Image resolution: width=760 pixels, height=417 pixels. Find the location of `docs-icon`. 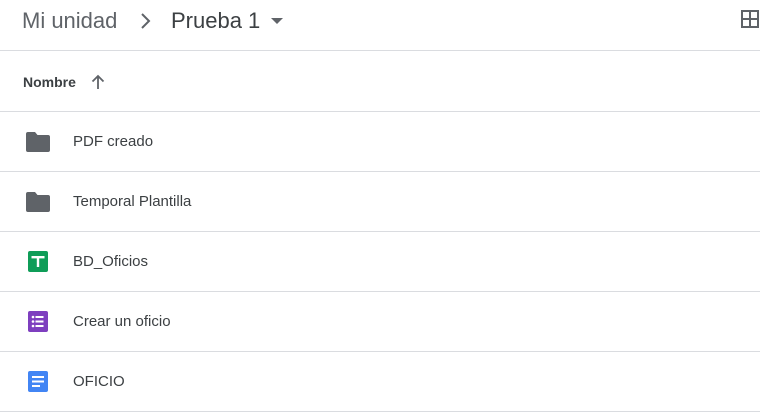

docs-icon is located at coordinates (38, 382).